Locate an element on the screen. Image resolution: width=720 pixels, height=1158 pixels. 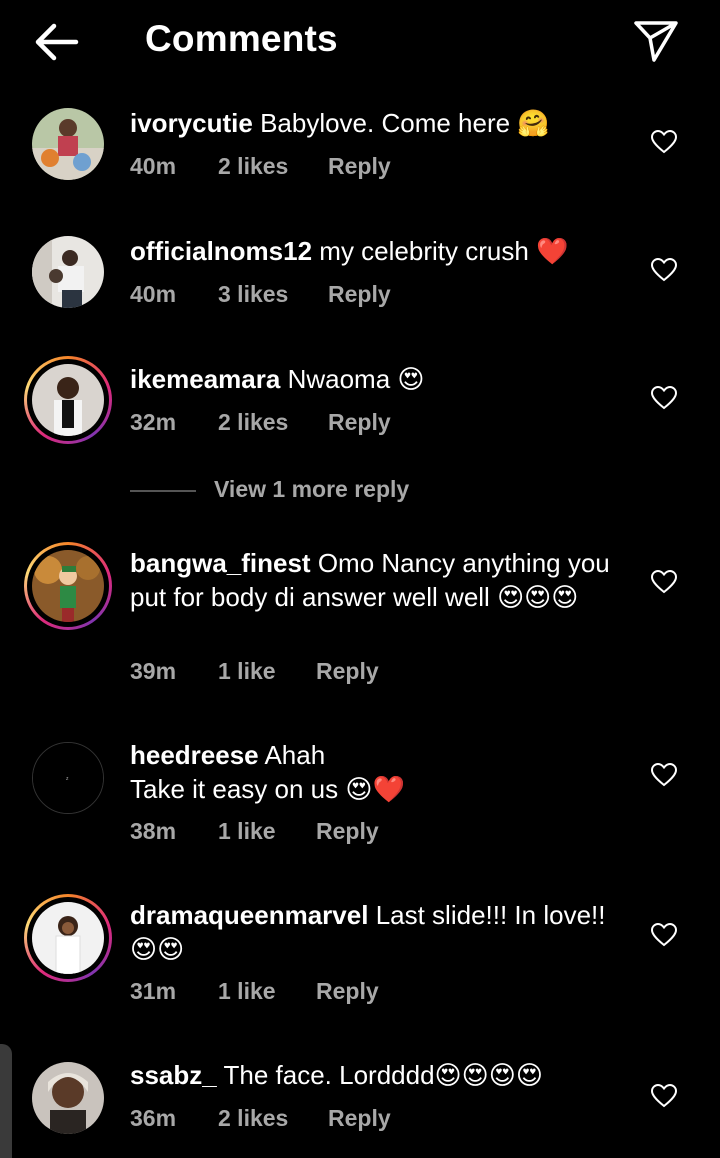
page-title: Comments is located at coordinates (241, 38).